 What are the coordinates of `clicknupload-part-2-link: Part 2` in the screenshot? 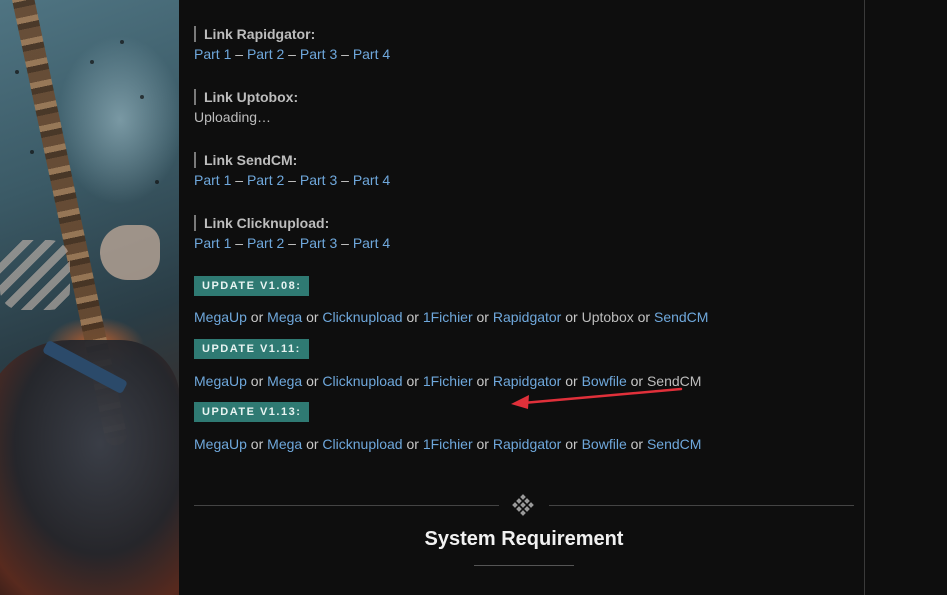 It's located at (265, 243).